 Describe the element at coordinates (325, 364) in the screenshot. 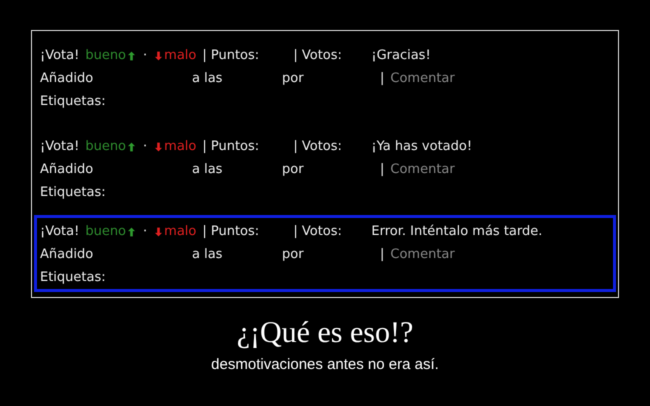

I see `poster-subtitle: desmotivaciones antes no era así.` at that location.